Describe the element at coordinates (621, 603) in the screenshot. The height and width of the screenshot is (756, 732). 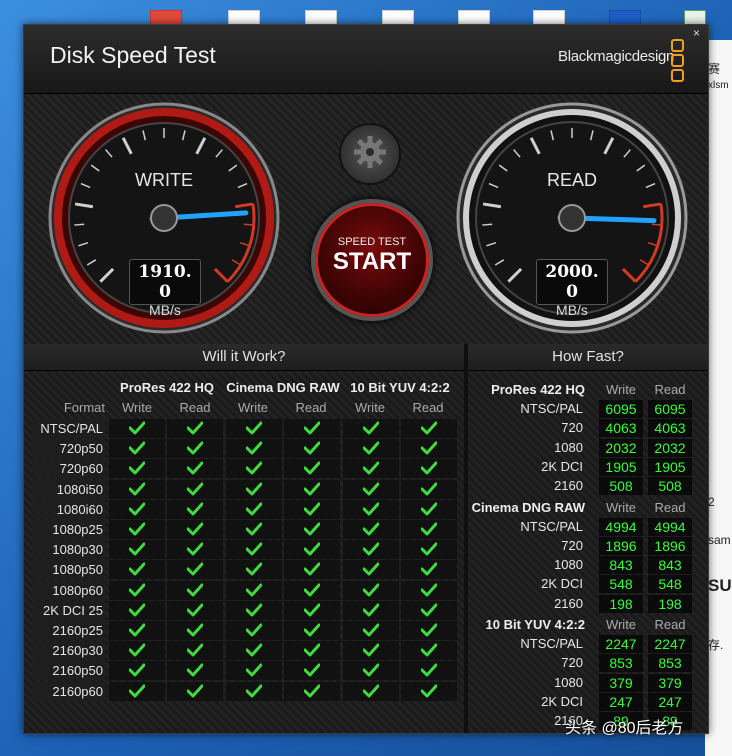
I see `write-speed-value: 198` at that location.